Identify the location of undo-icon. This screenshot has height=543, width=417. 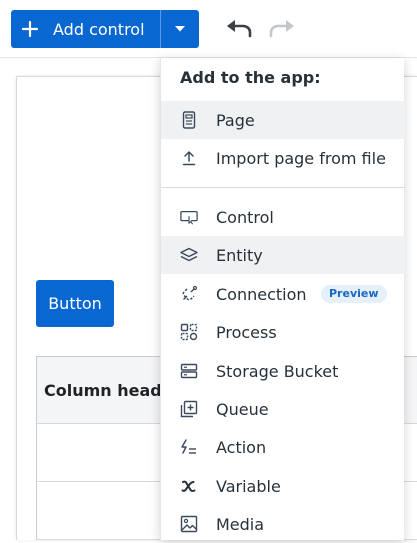
(239, 29).